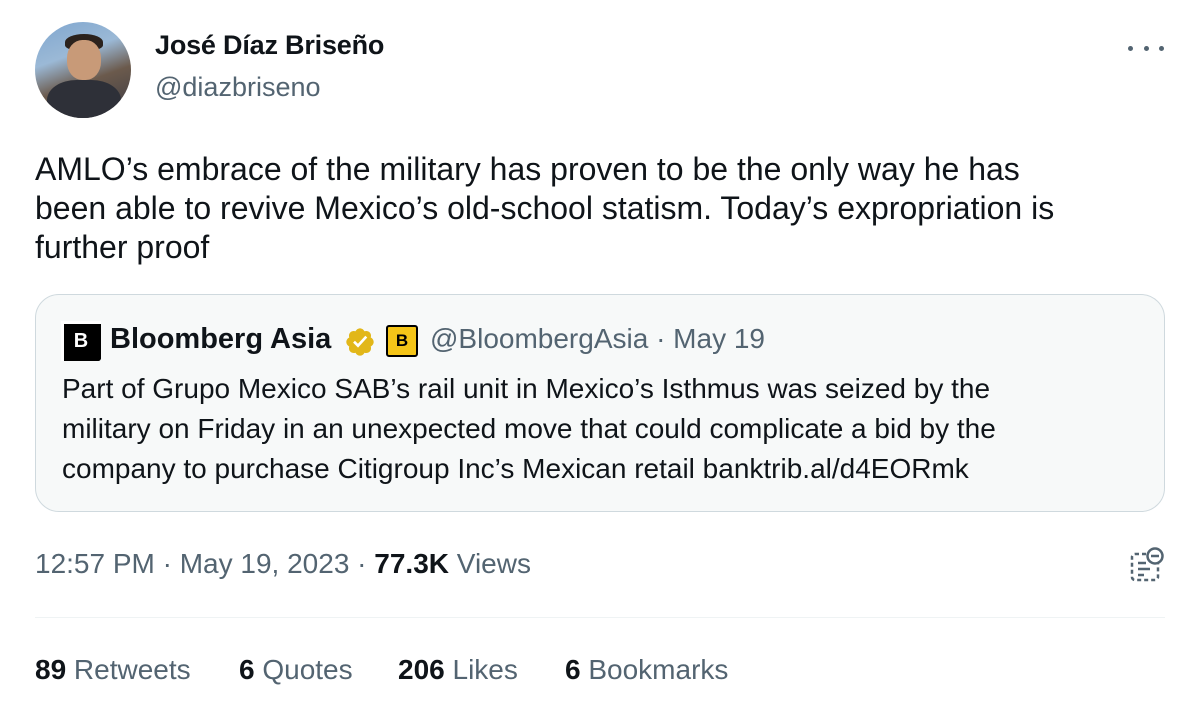 Image resolution: width=1198 pixels, height=724 pixels. I want to click on bookmarks-count: 6, so click(573, 669).